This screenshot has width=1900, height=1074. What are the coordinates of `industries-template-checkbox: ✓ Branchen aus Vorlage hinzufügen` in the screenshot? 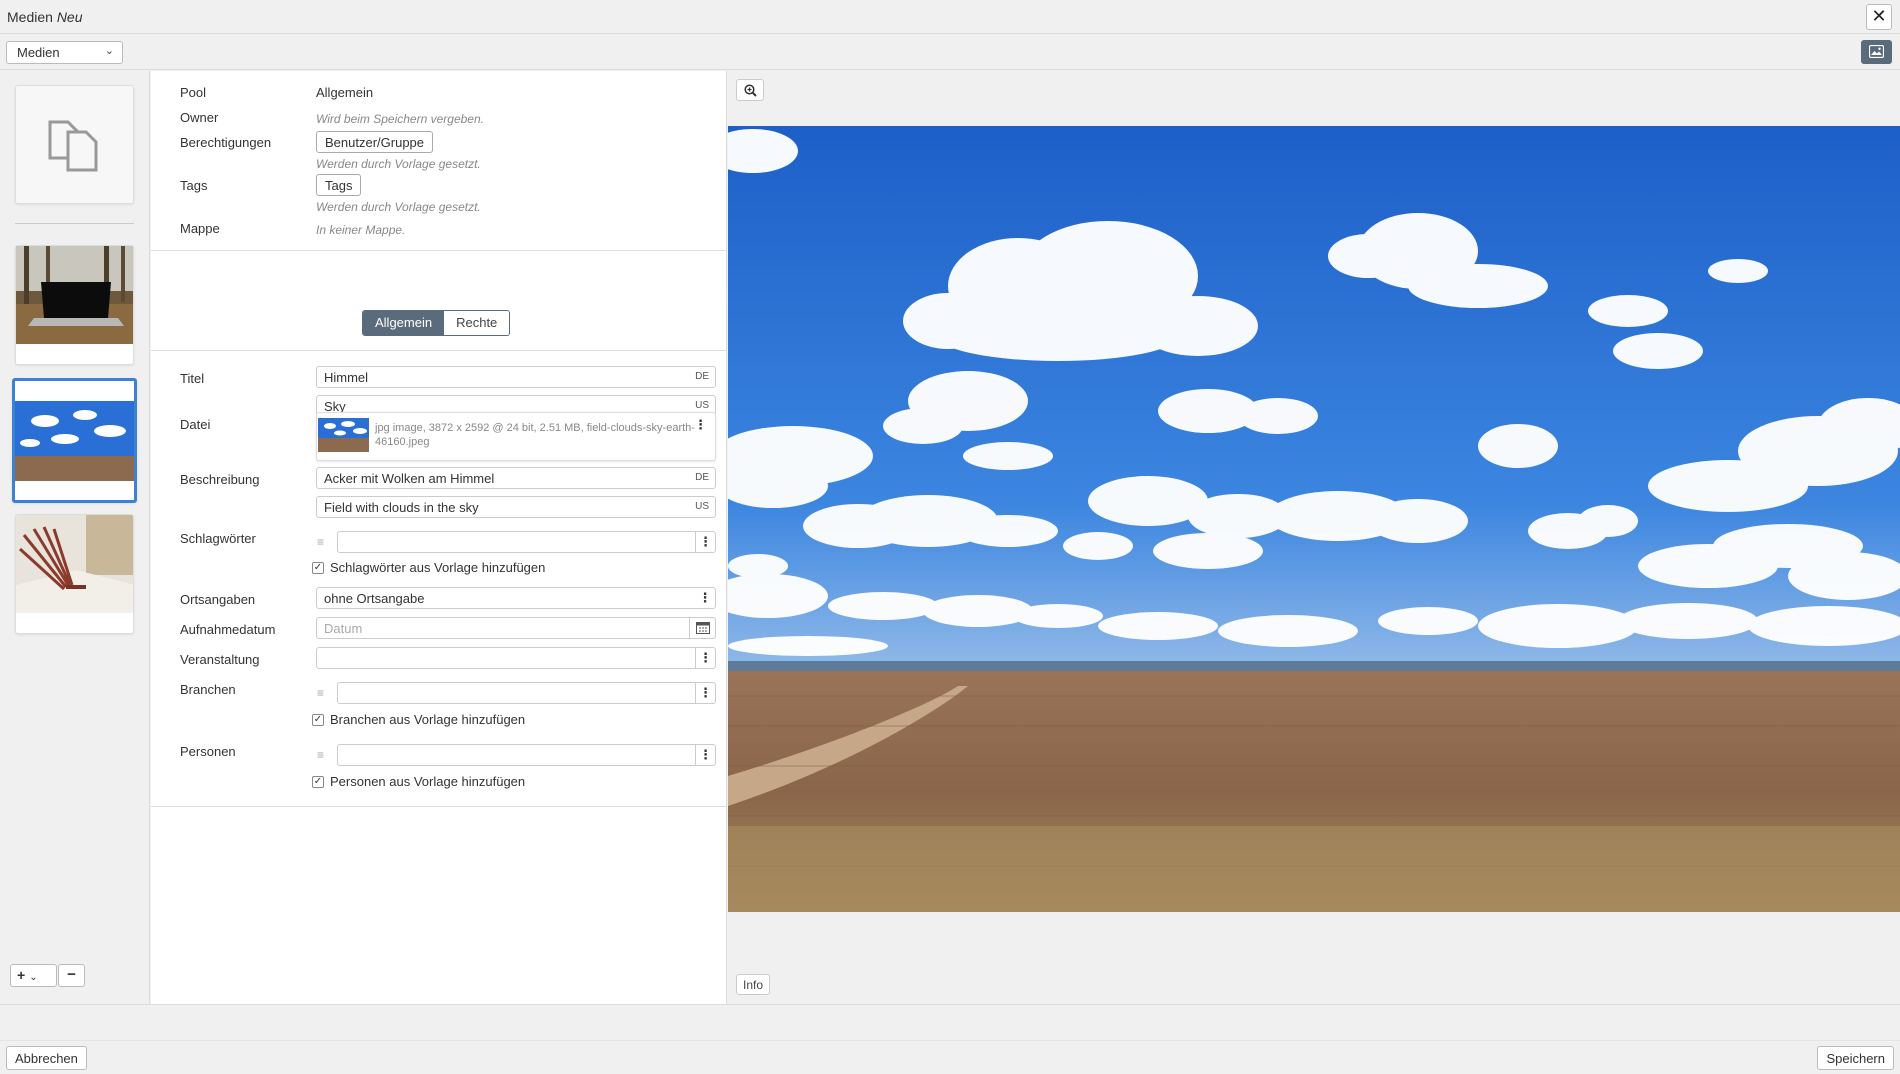 It's located at (418, 719).